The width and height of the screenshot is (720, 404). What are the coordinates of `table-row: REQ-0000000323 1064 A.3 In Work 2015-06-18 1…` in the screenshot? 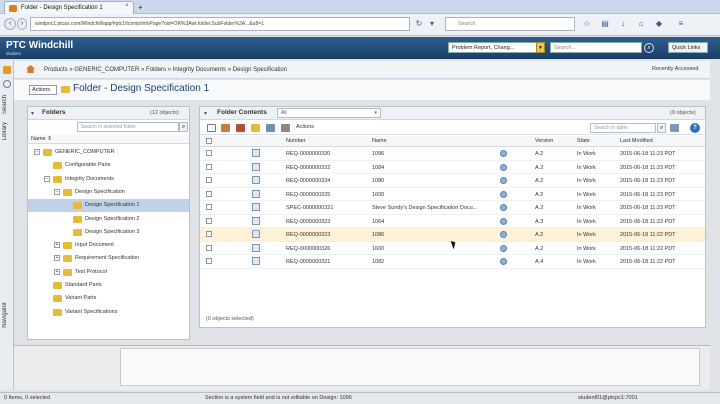 It's located at (452, 221).